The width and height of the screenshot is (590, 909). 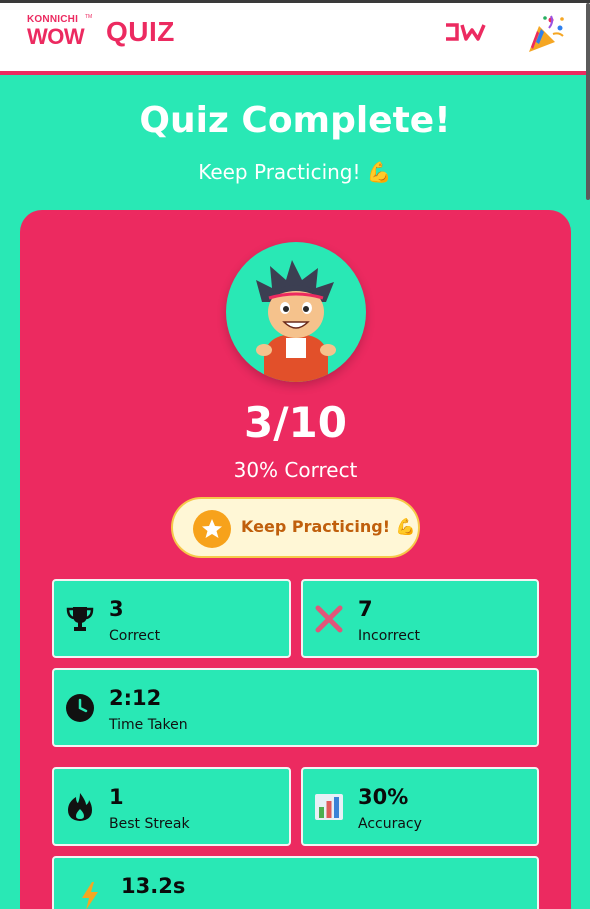 I want to click on time-label: Time Taken, so click(x=148, y=725).